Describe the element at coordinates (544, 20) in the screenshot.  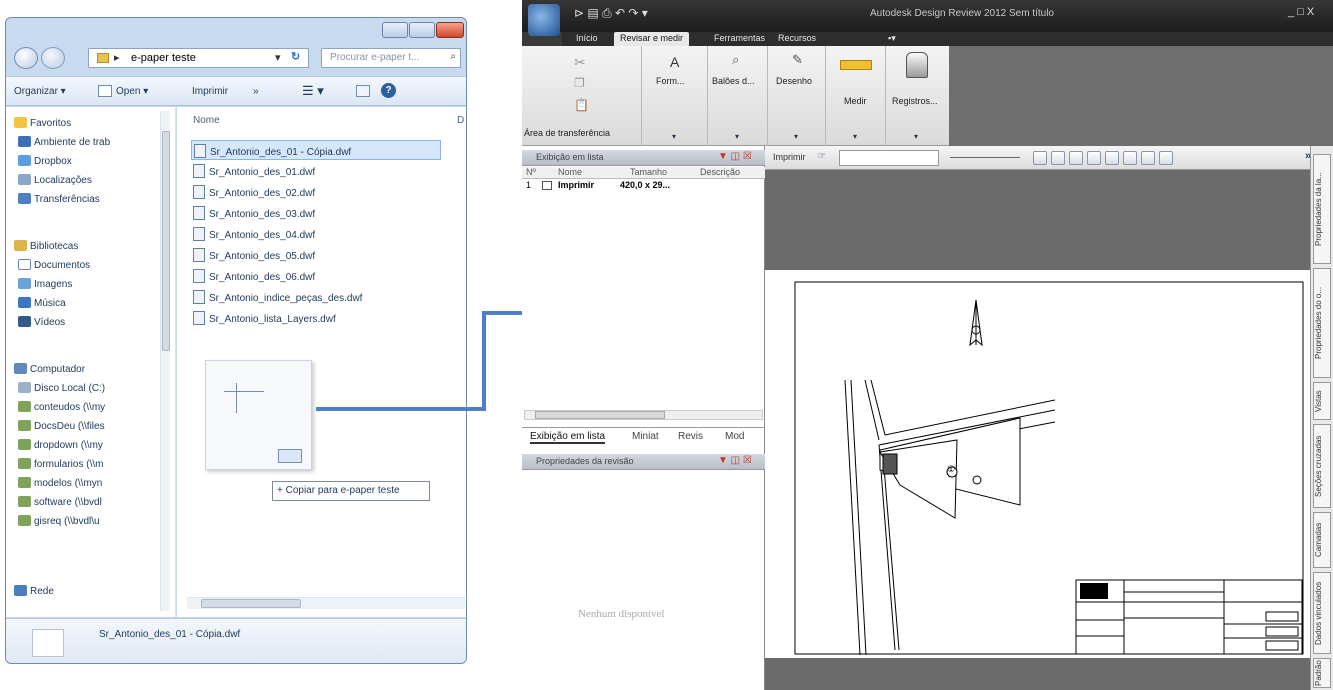
I see `app-logo` at that location.